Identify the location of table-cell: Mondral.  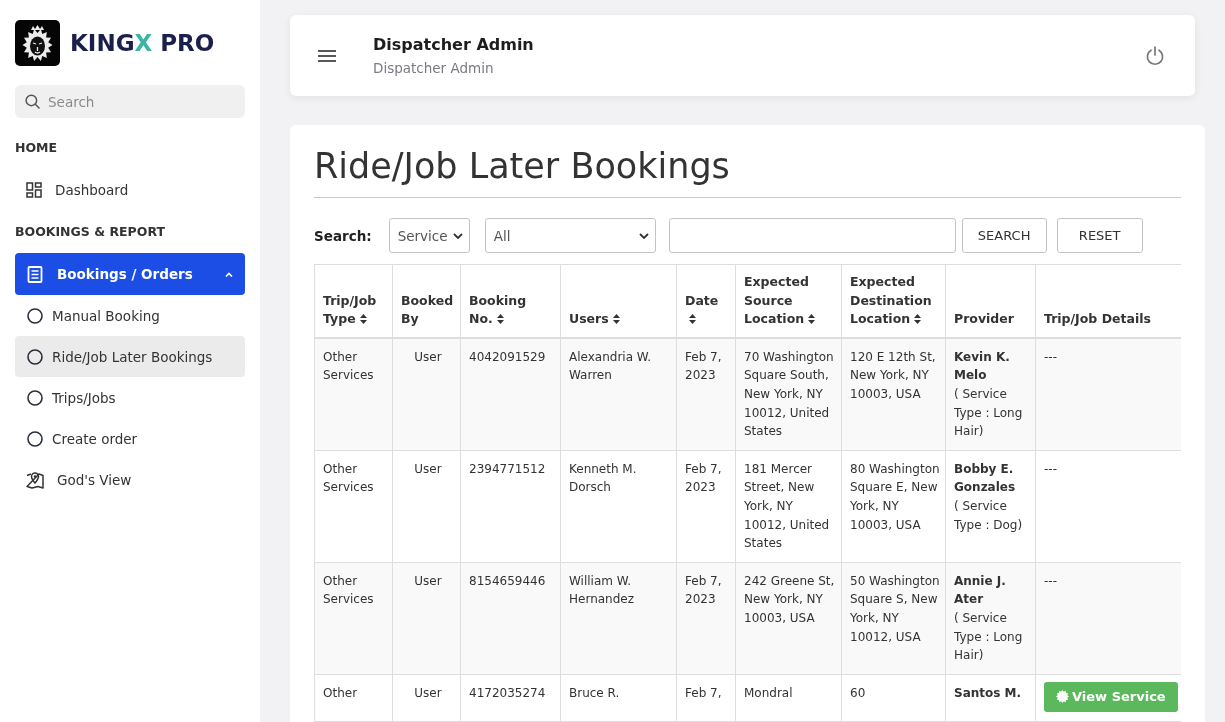
(788, 698).